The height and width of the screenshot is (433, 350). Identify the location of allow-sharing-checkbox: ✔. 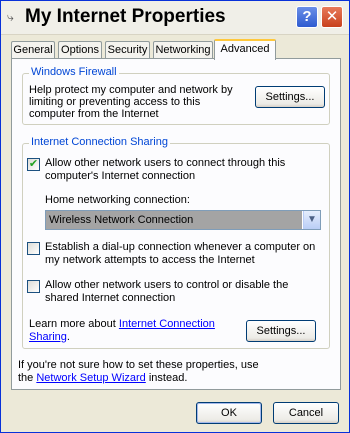
(33, 164).